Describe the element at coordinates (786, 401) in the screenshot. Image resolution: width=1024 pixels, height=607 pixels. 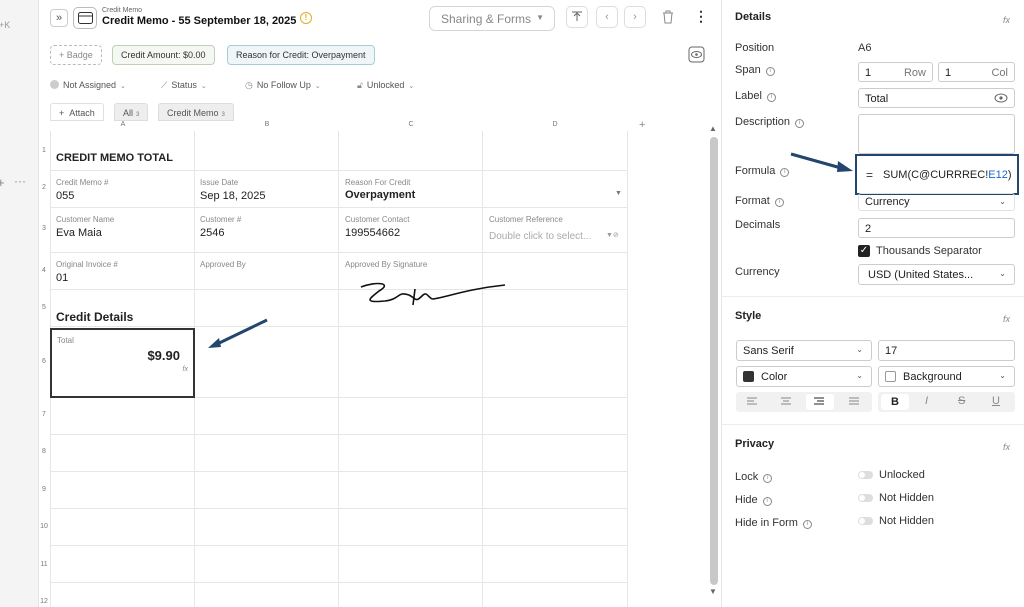
I see `align-center-icon` at that location.